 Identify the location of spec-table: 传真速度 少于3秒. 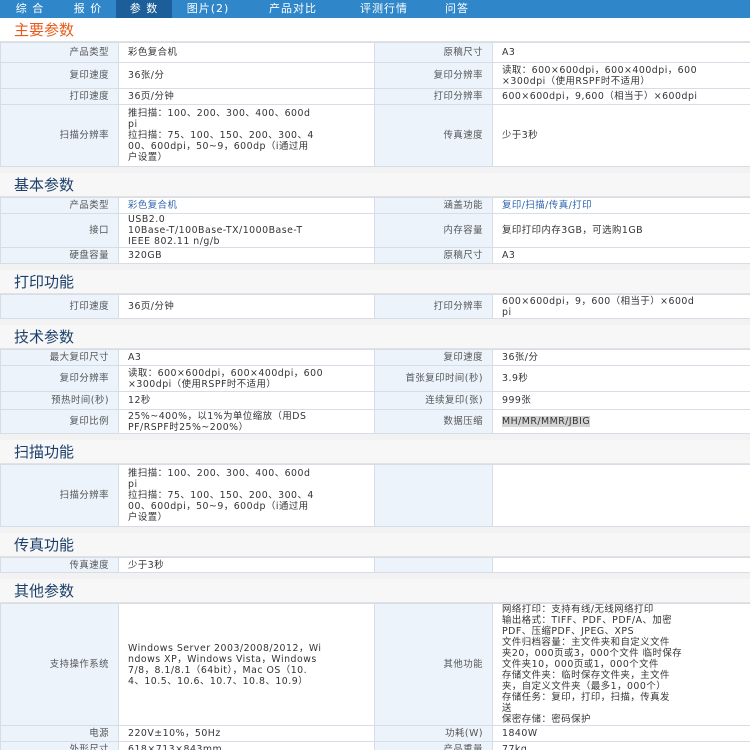
(375, 565).